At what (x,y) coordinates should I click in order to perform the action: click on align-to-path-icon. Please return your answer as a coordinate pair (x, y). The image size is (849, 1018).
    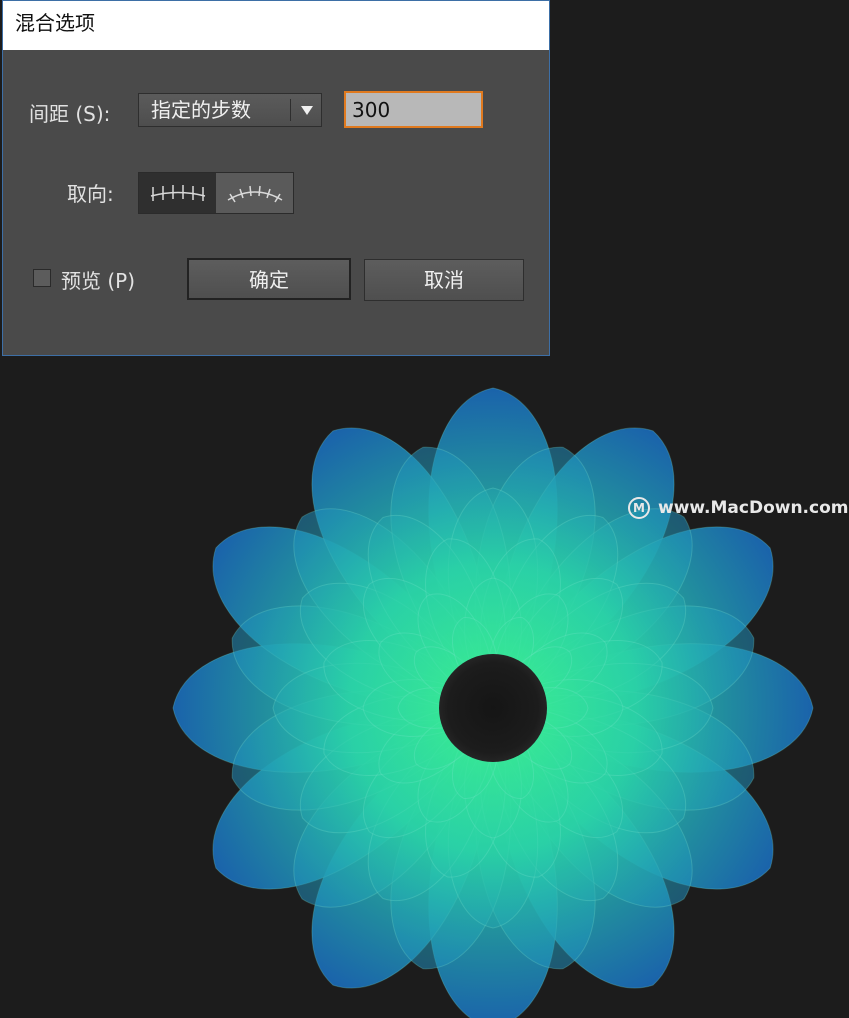
    Looking at the image, I should click on (254, 194).